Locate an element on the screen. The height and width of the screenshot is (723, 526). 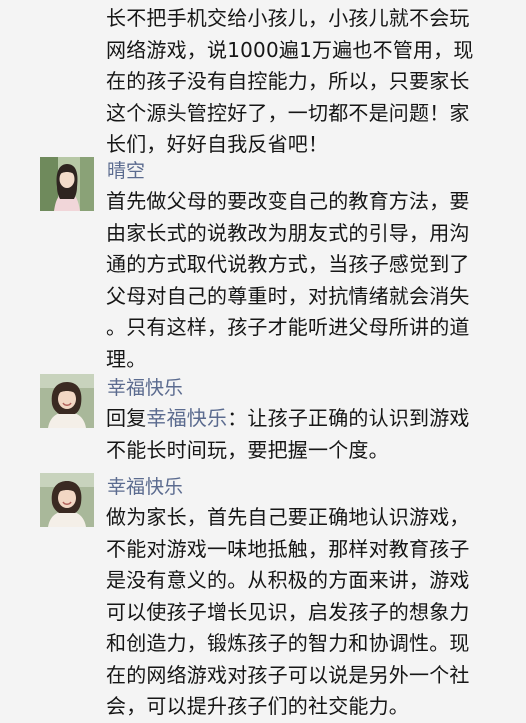
comment-text-line: 和创造力，锻炼孩子的智力和协调性。现 is located at coordinates (288, 643).